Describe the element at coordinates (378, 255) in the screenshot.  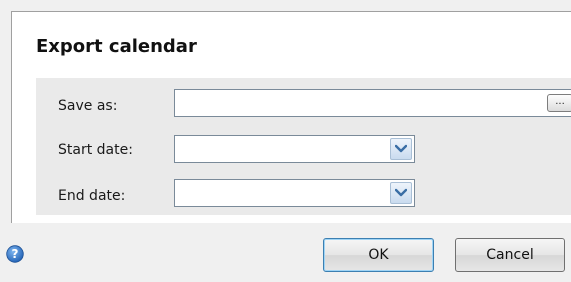
I see `ok-button: OK` at that location.